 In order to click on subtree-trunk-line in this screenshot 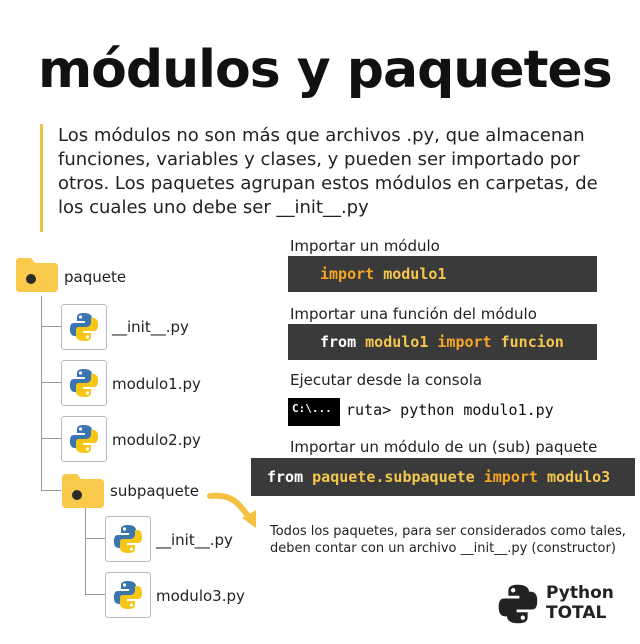, I will do `click(85, 551)`.